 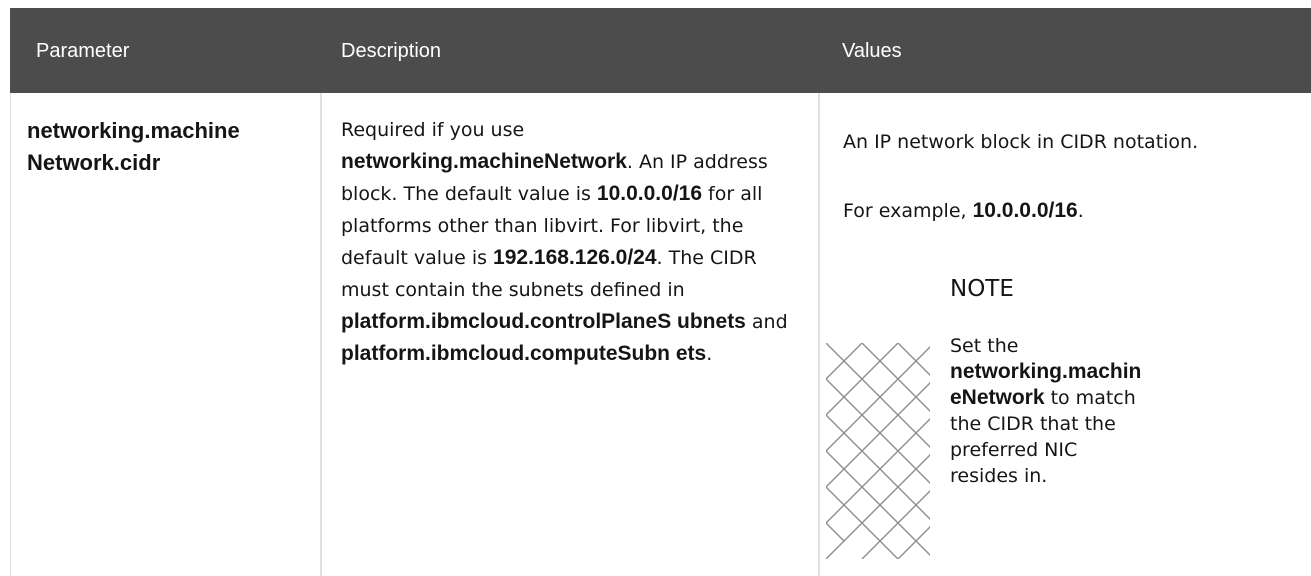 What do you see at coordinates (872, 51) in the screenshot?
I see `header-values: Values` at bounding box center [872, 51].